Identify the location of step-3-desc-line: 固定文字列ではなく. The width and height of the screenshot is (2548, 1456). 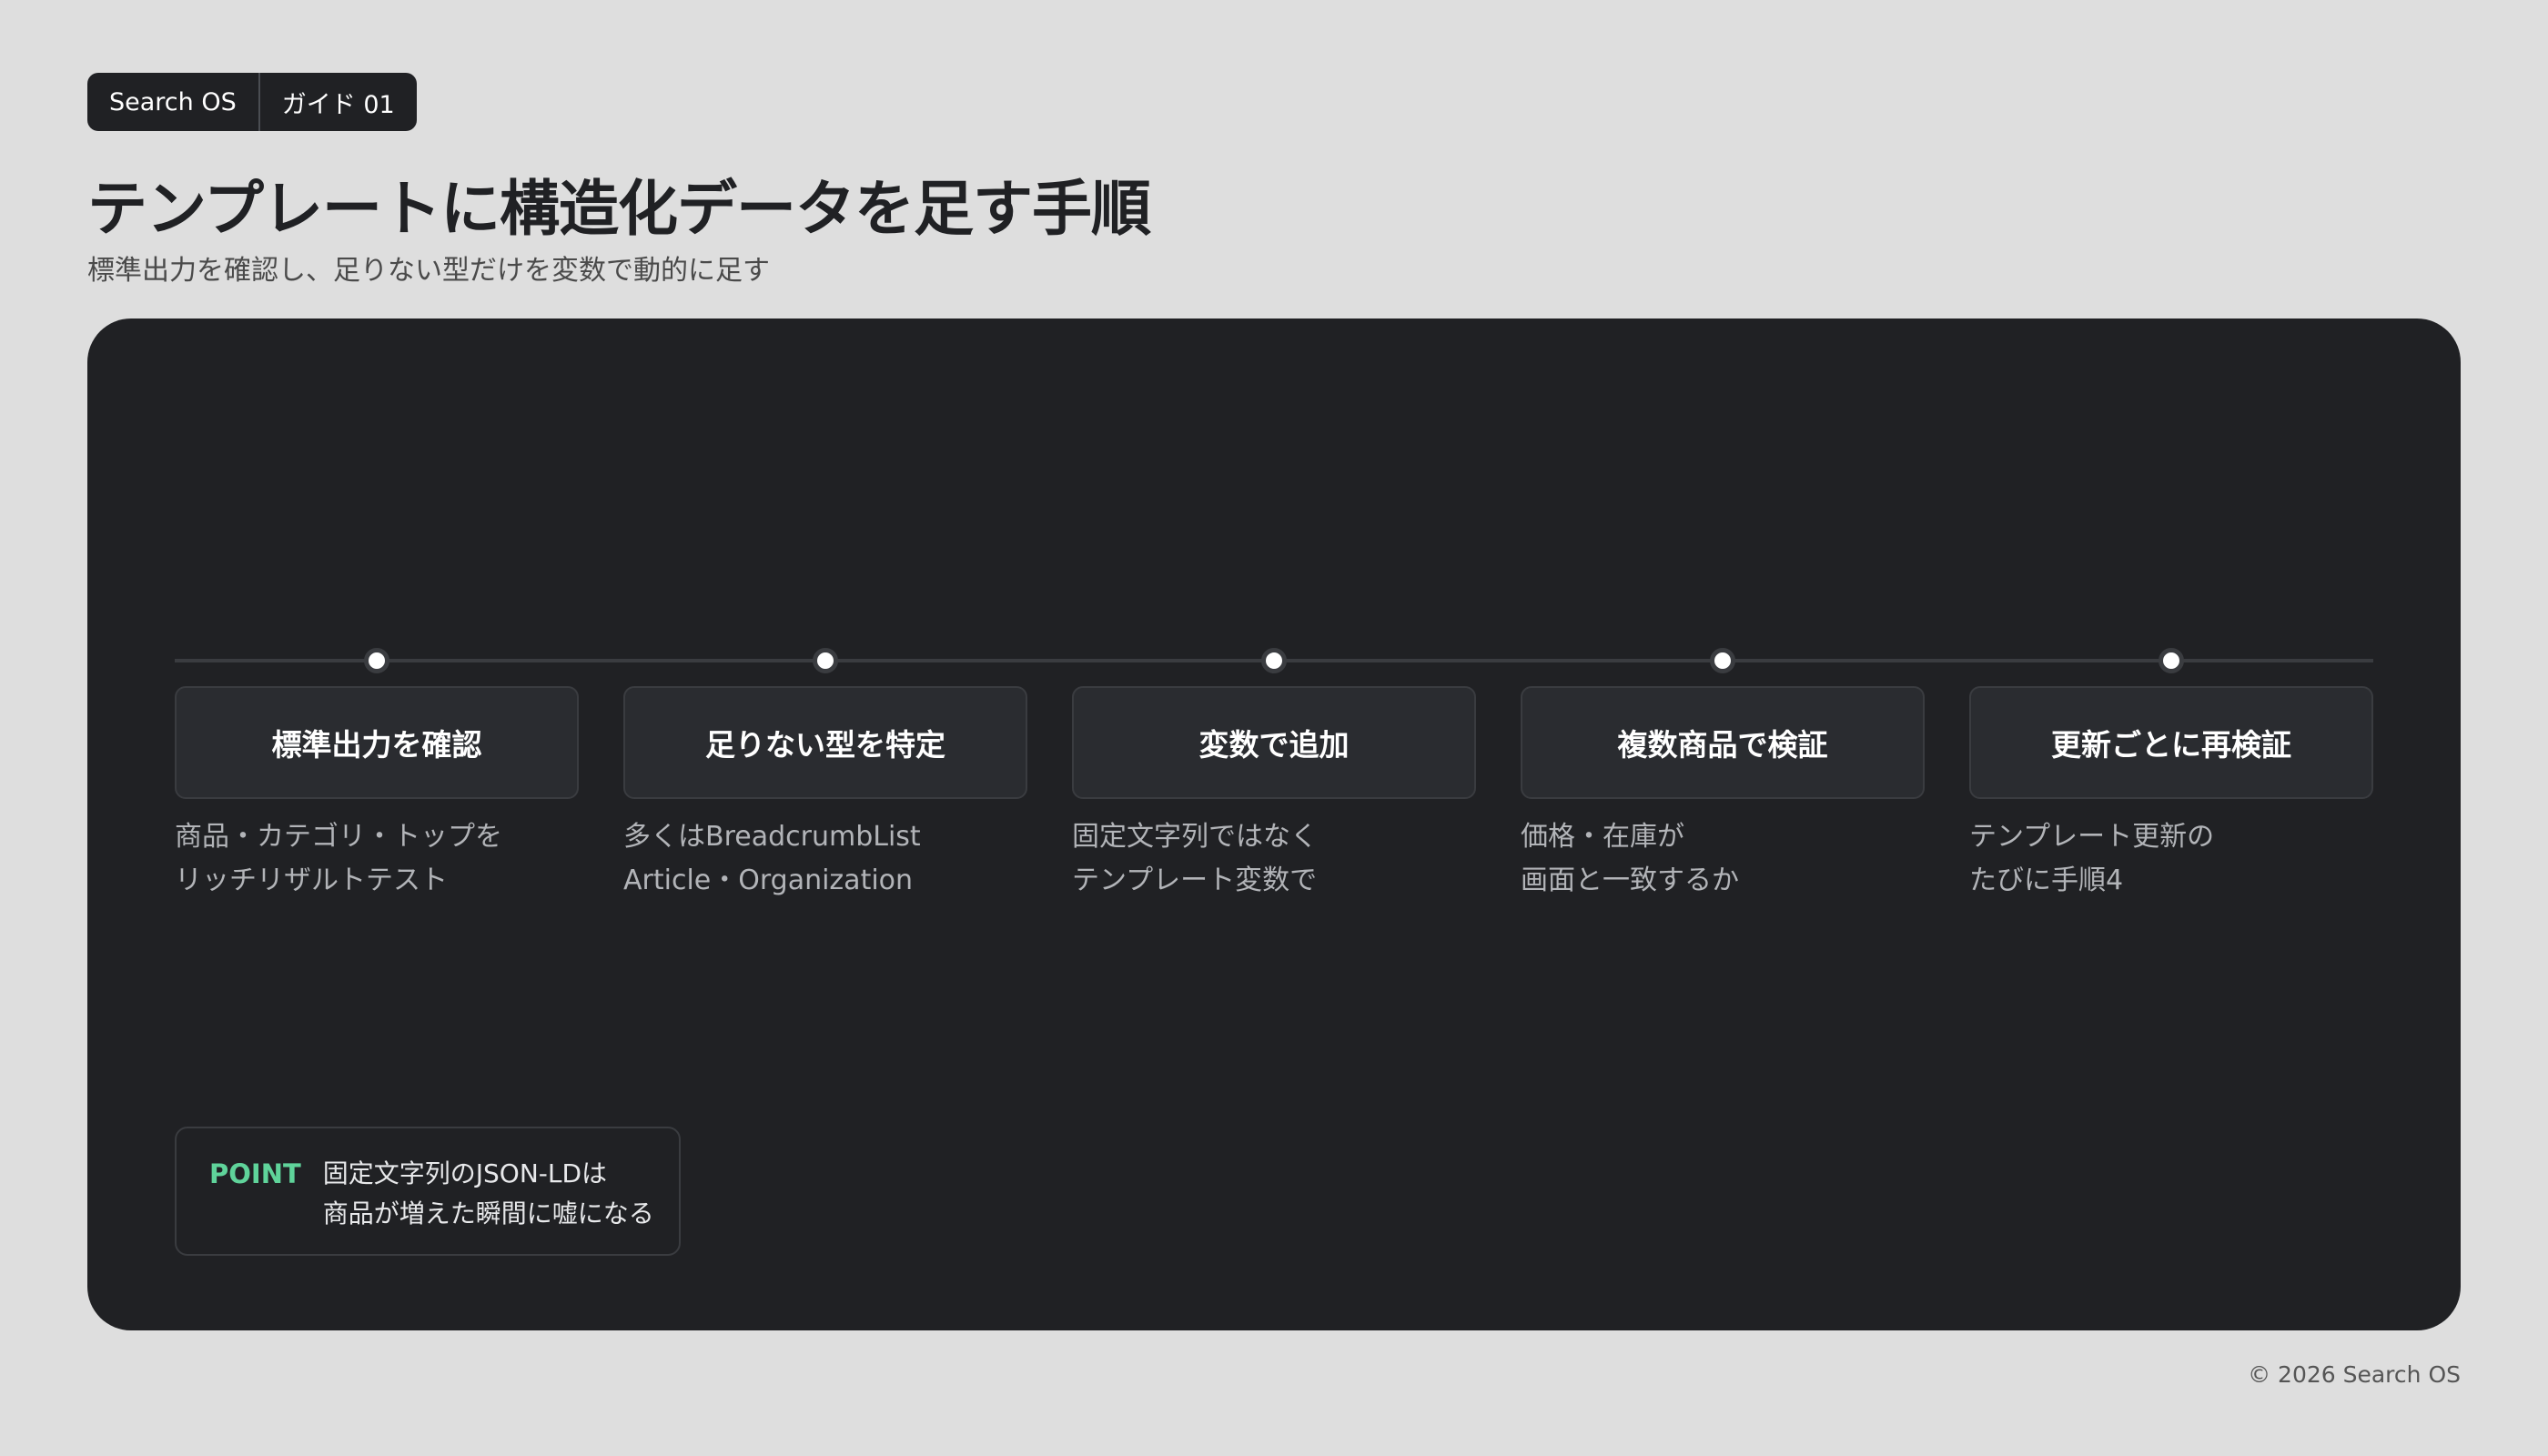
(1195, 837).